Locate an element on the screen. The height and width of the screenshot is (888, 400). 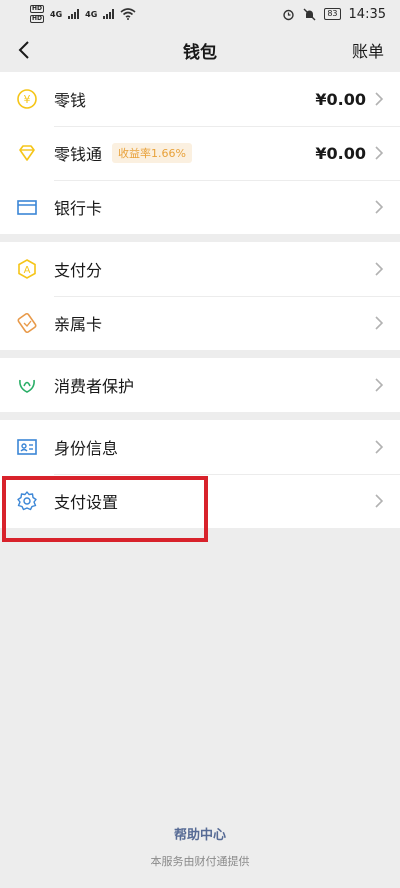
help-center-link: 帮助中心 is located at coordinates (200, 833).